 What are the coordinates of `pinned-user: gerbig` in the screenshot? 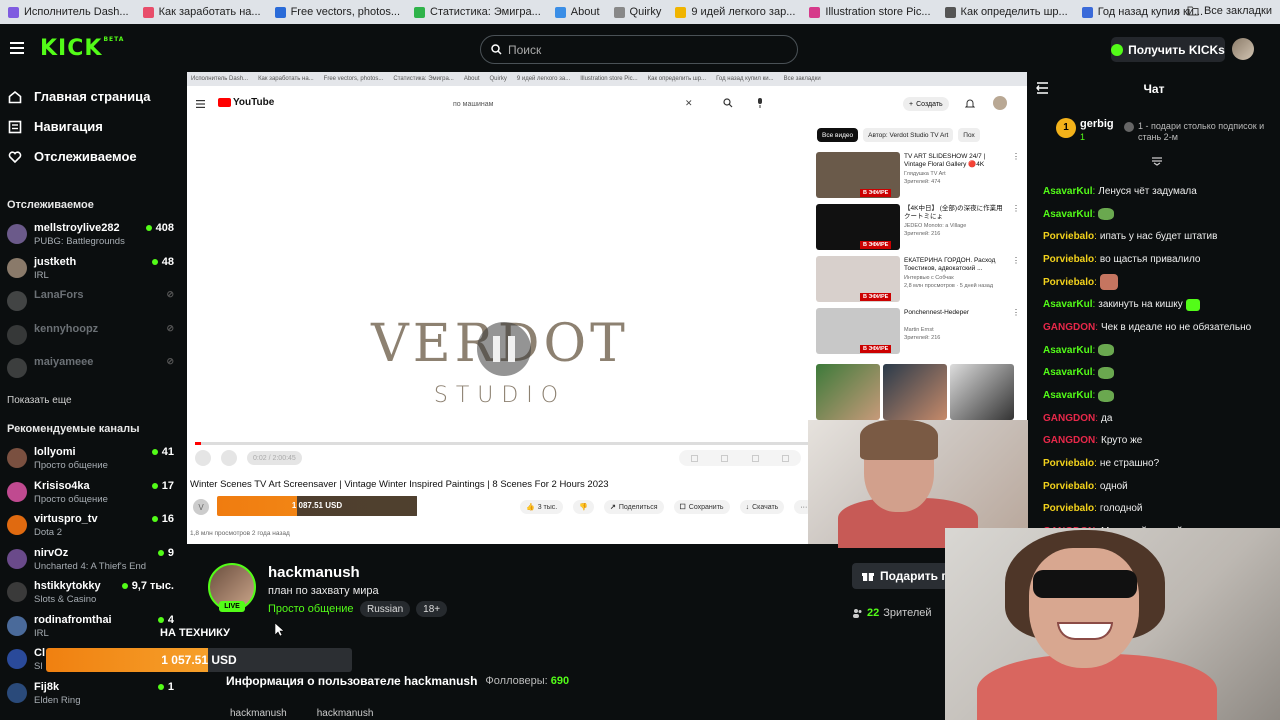 It's located at (1097, 124).